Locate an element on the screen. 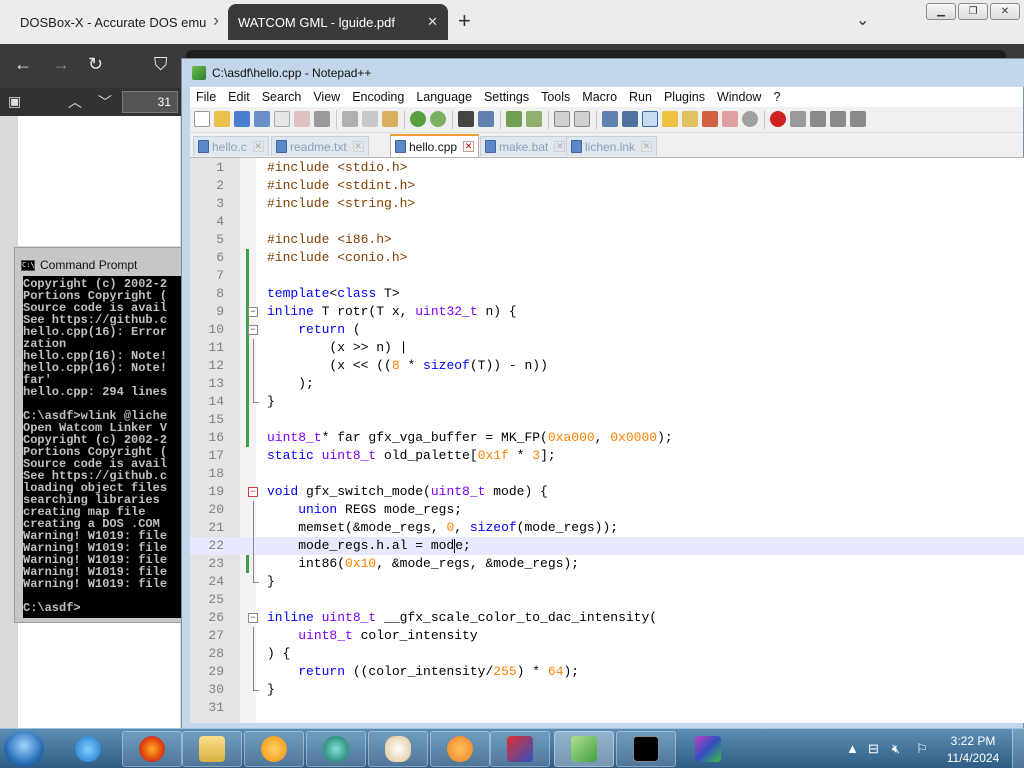 Image resolution: width=1024 pixels, height=768 pixels. browser-tab-pdf: WATCOM GML - lguide.pdf ✕ is located at coordinates (338, 22).